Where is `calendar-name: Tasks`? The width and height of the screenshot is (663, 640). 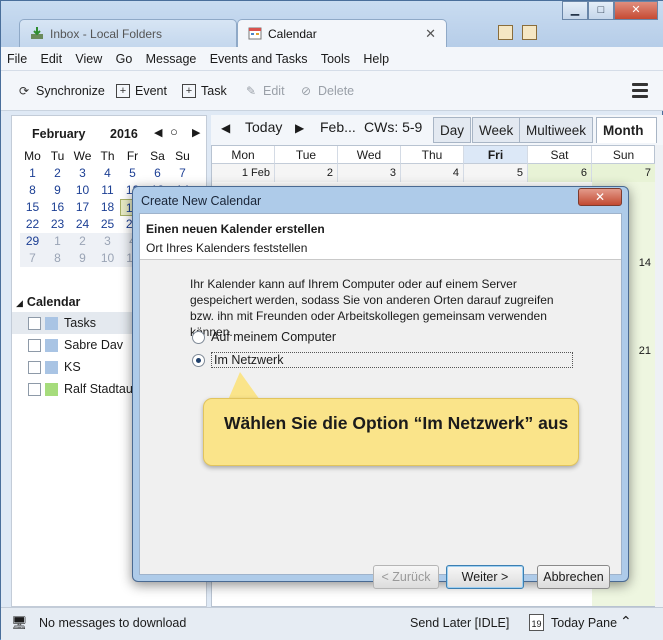
calendar-name: Tasks is located at coordinates (80, 323).